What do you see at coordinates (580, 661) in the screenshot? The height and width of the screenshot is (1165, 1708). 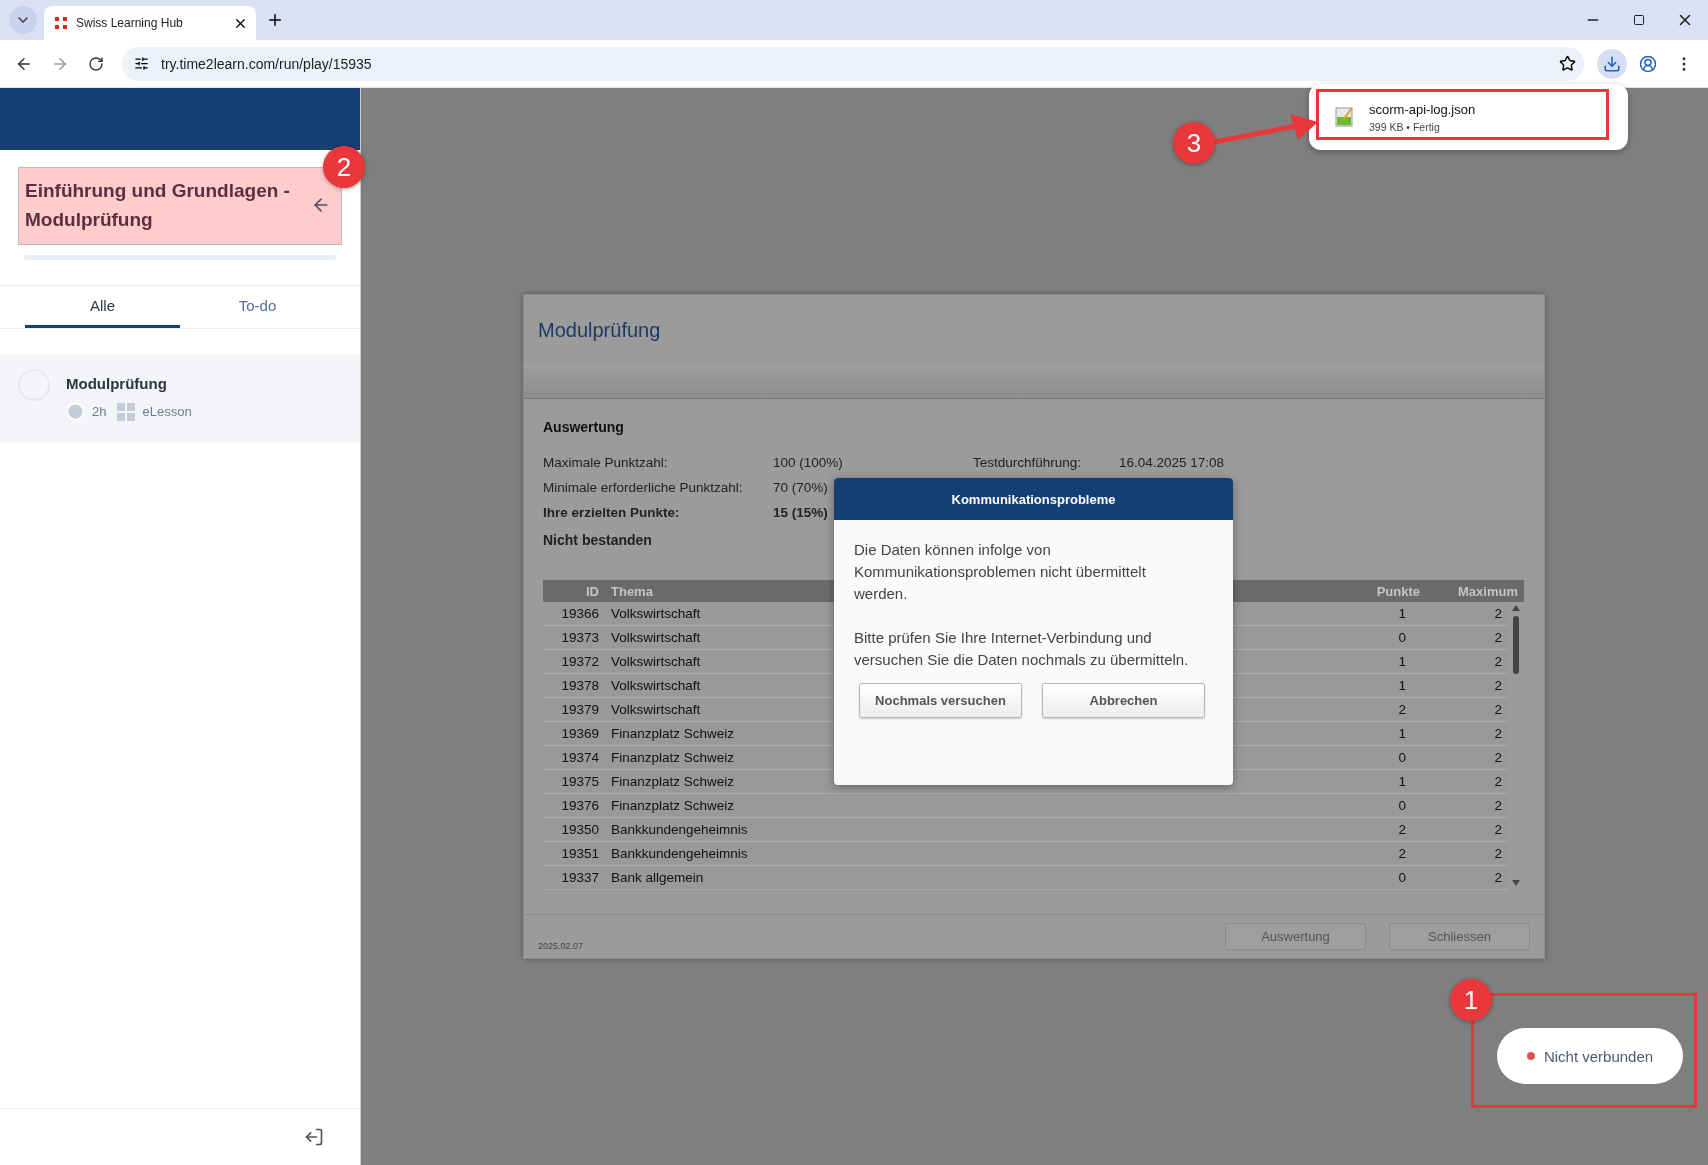 I see `table-cell-text: 19372` at bounding box center [580, 661].